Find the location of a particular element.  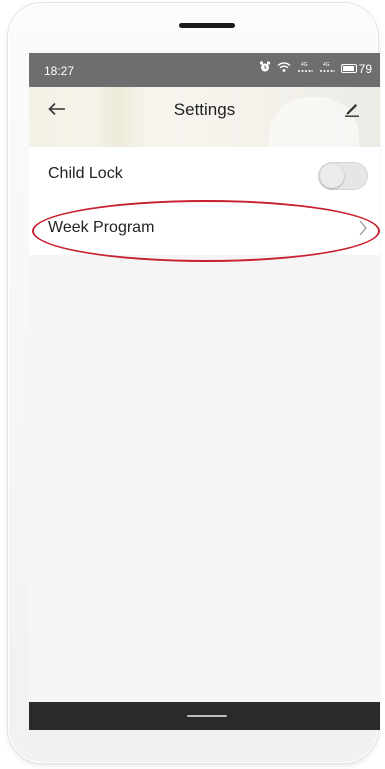

wifi-icon is located at coordinates (284, 68).